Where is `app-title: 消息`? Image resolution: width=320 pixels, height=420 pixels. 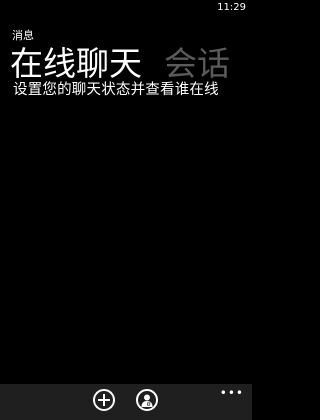 app-title: 消息 is located at coordinates (23, 35).